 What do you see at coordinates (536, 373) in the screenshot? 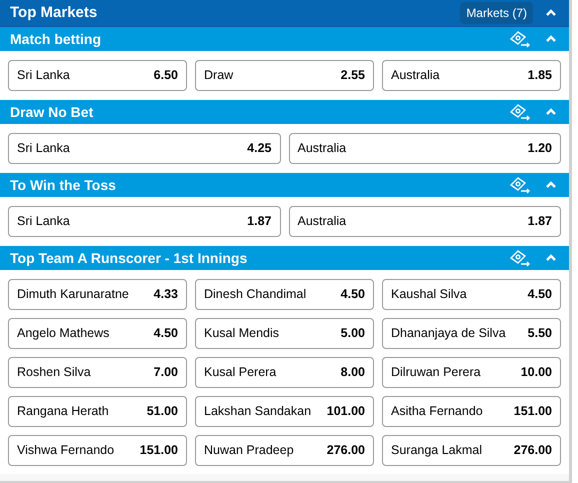
I see `odds-value: 10.00` at bounding box center [536, 373].